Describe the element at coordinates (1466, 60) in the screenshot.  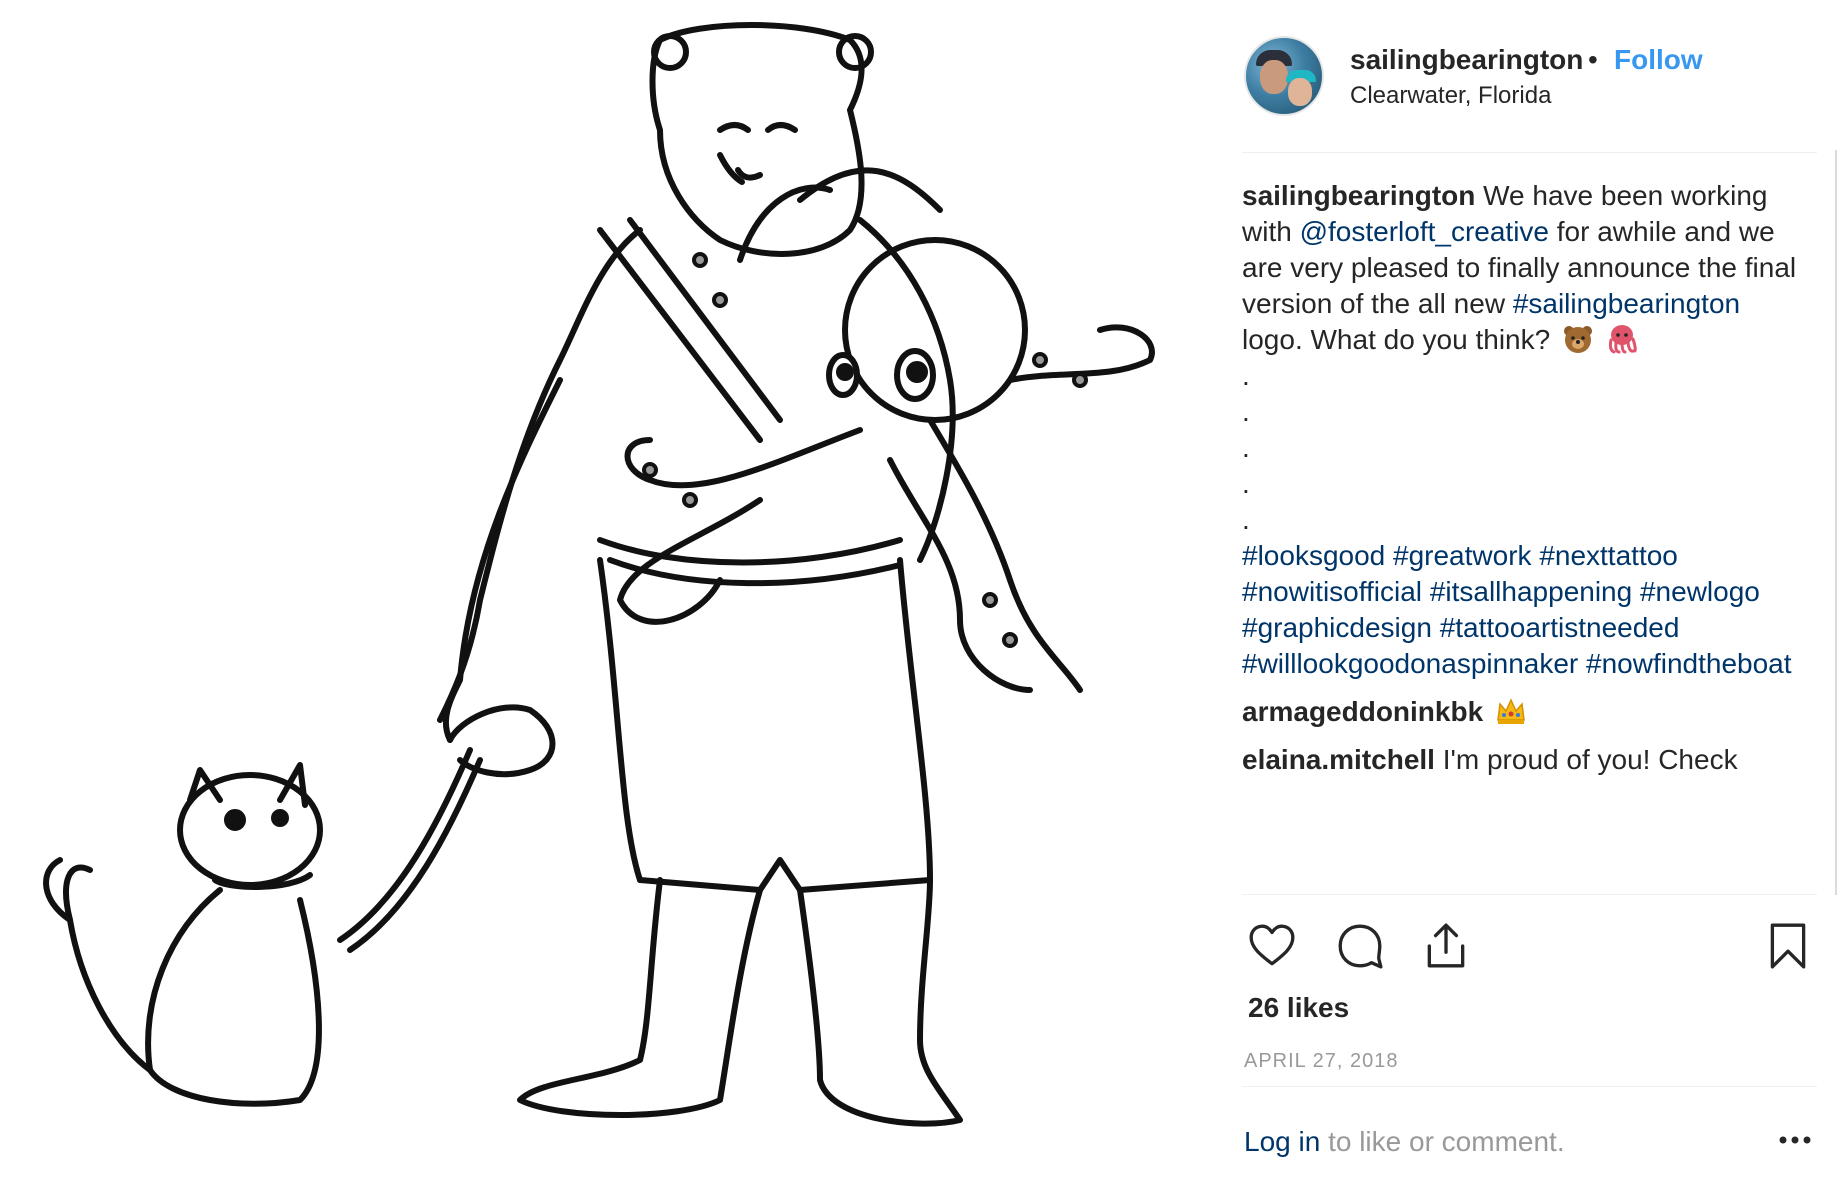
I see `header-username: sailingbearington` at that location.